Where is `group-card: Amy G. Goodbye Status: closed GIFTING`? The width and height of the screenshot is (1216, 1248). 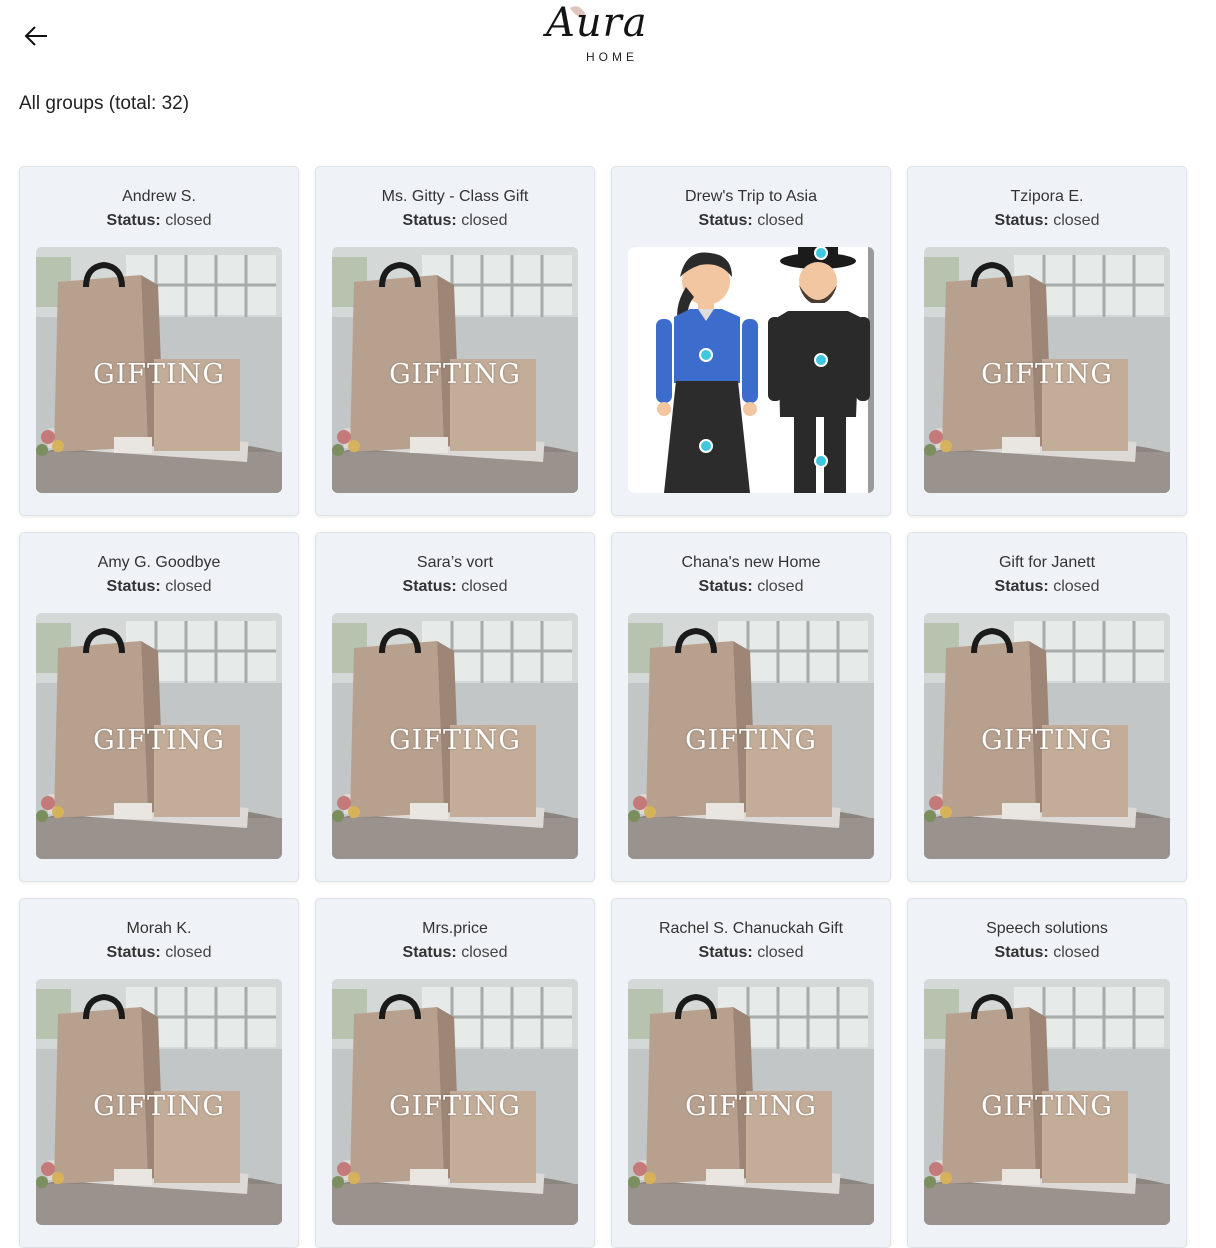
group-card: Amy G. Goodbye Status: closed GIFTING is located at coordinates (159, 707).